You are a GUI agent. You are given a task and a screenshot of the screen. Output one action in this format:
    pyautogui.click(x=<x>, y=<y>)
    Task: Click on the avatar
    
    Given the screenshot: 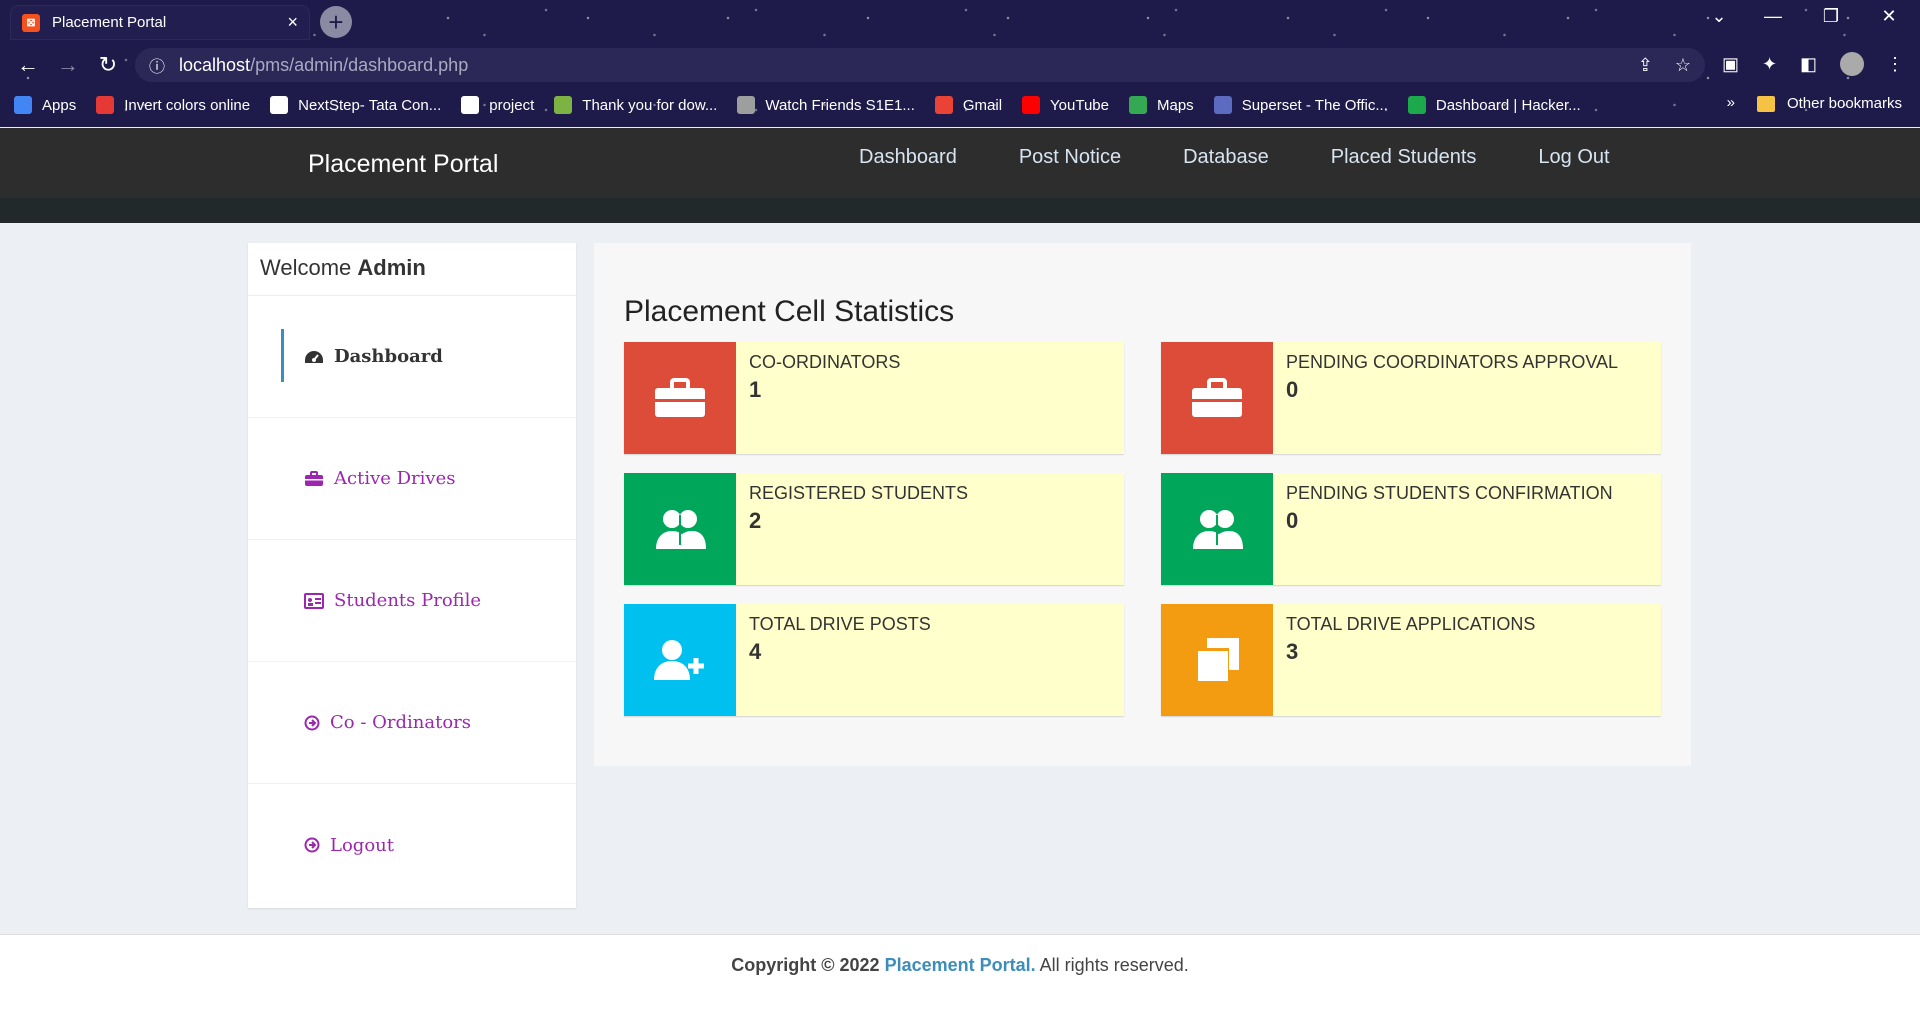 What is the action you would take?
    pyautogui.click(x=1852, y=64)
    